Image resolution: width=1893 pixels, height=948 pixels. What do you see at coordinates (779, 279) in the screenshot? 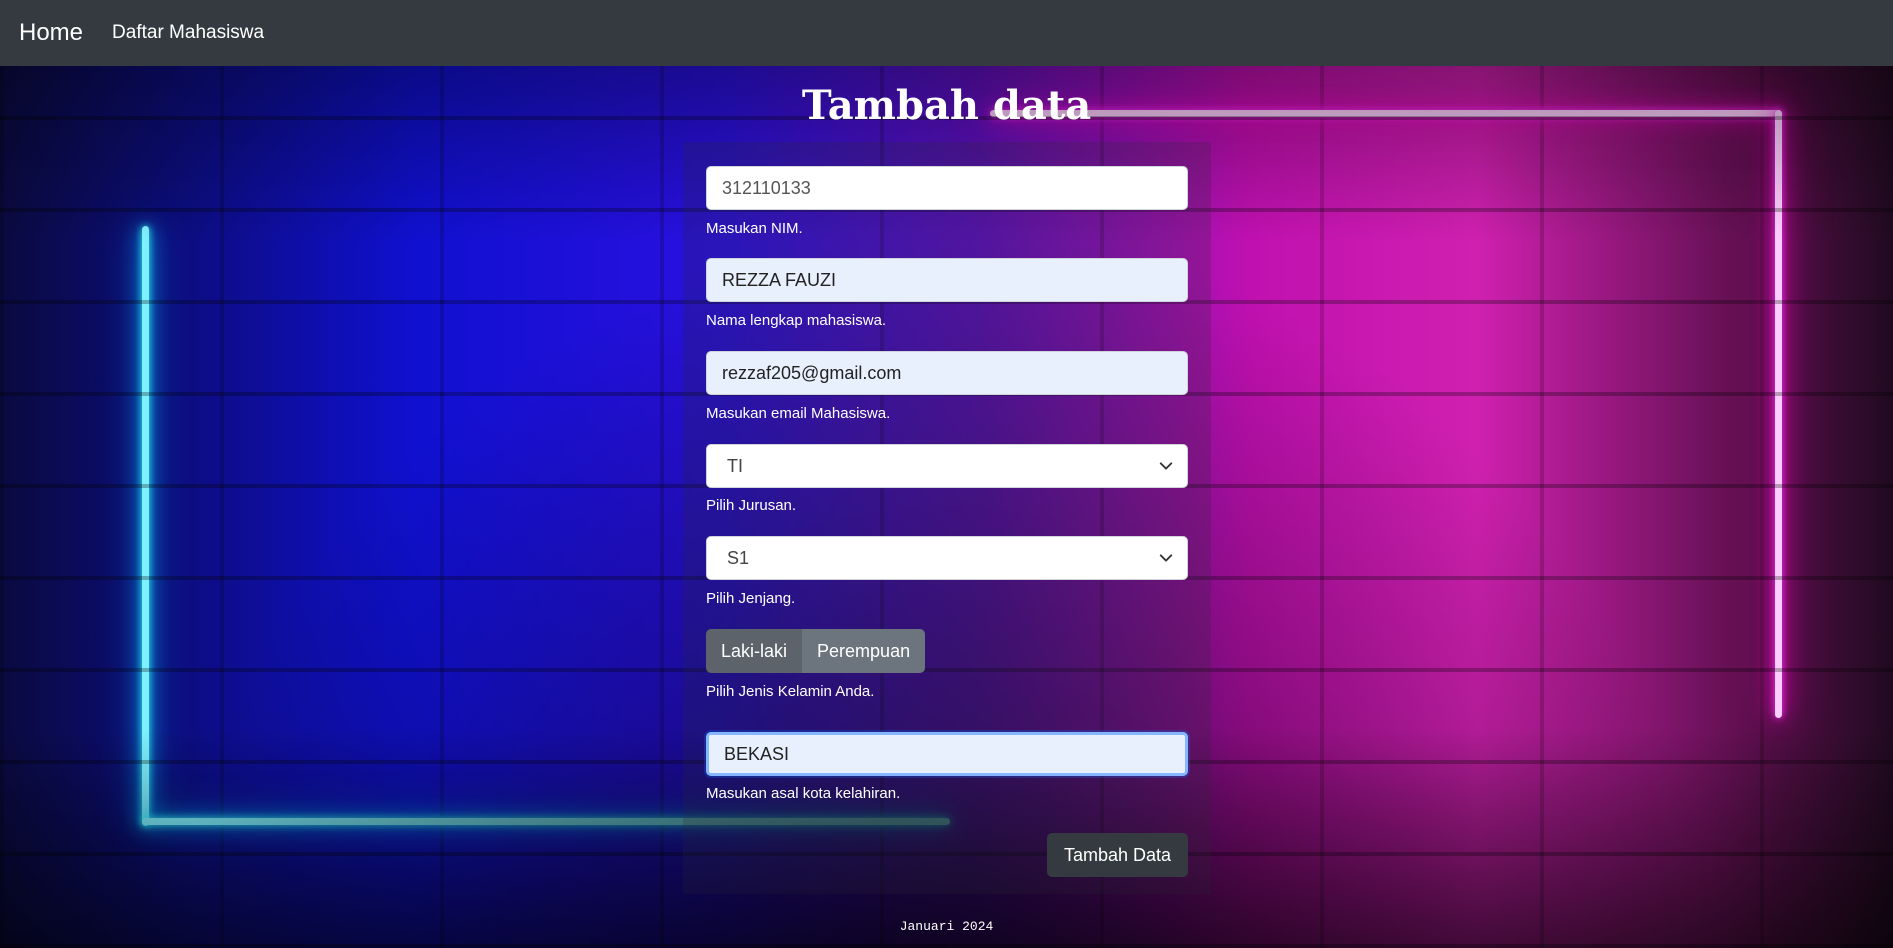
I see `nama-value: REZZA FAUZI` at bounding box center [779, 279].